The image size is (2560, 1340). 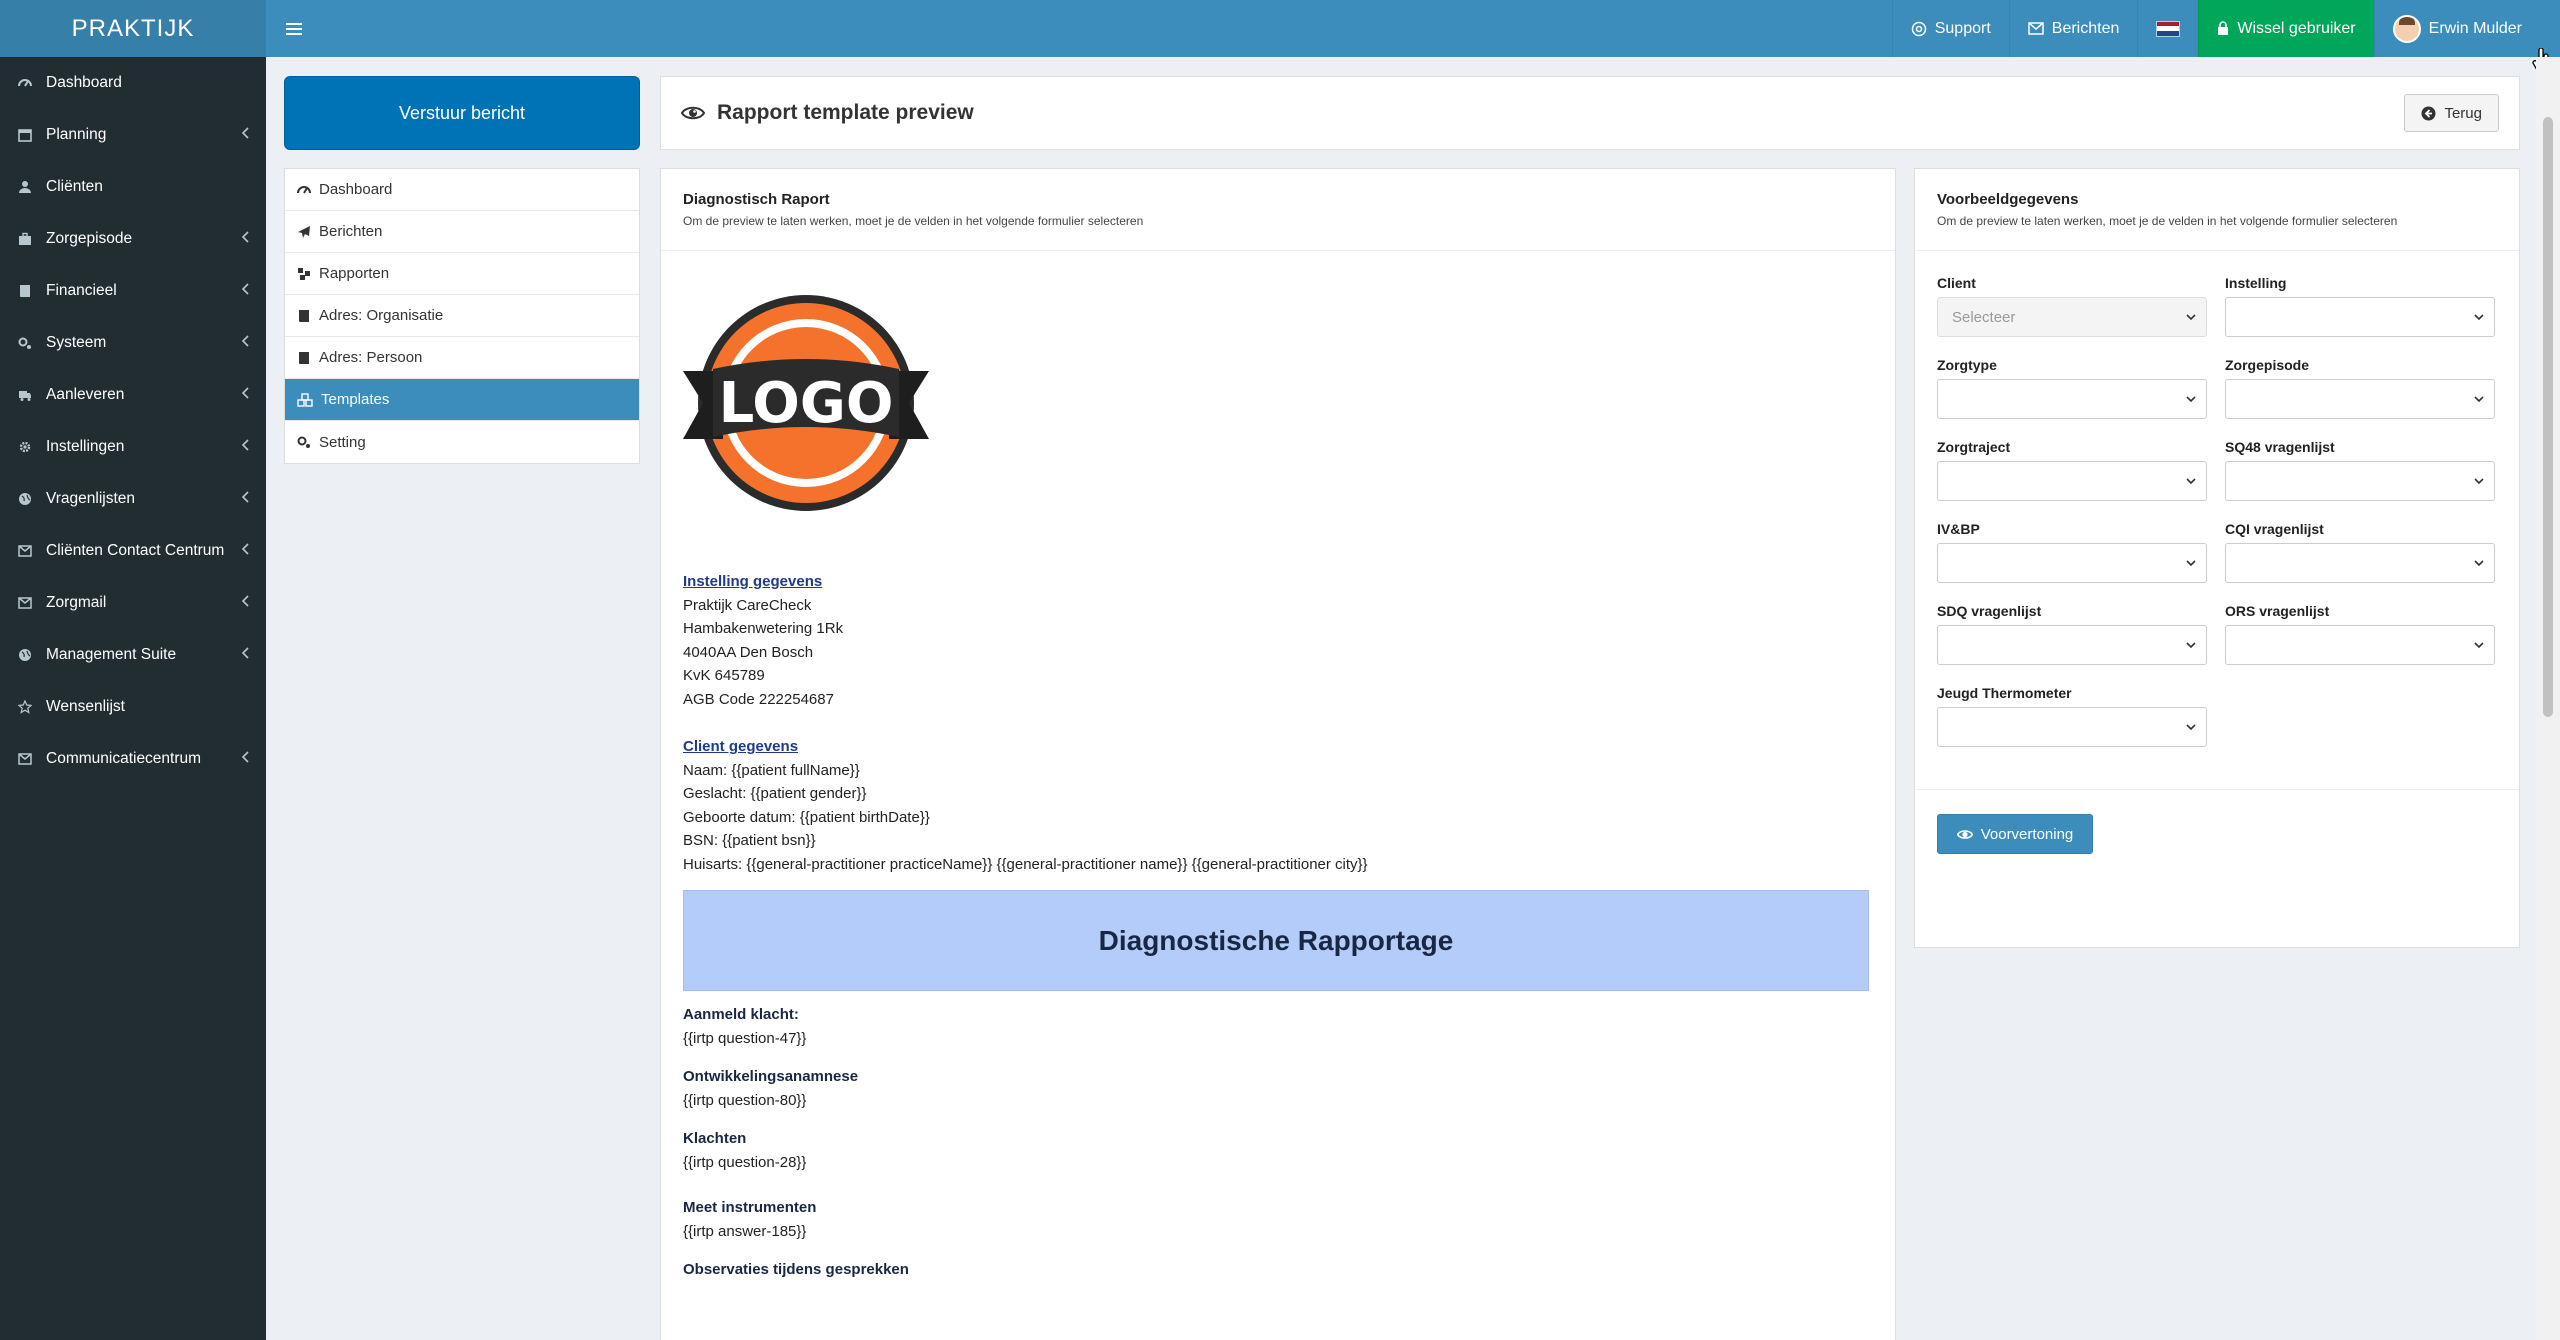 I want to click on paper-plane-icon, so click(x=304, y=232).